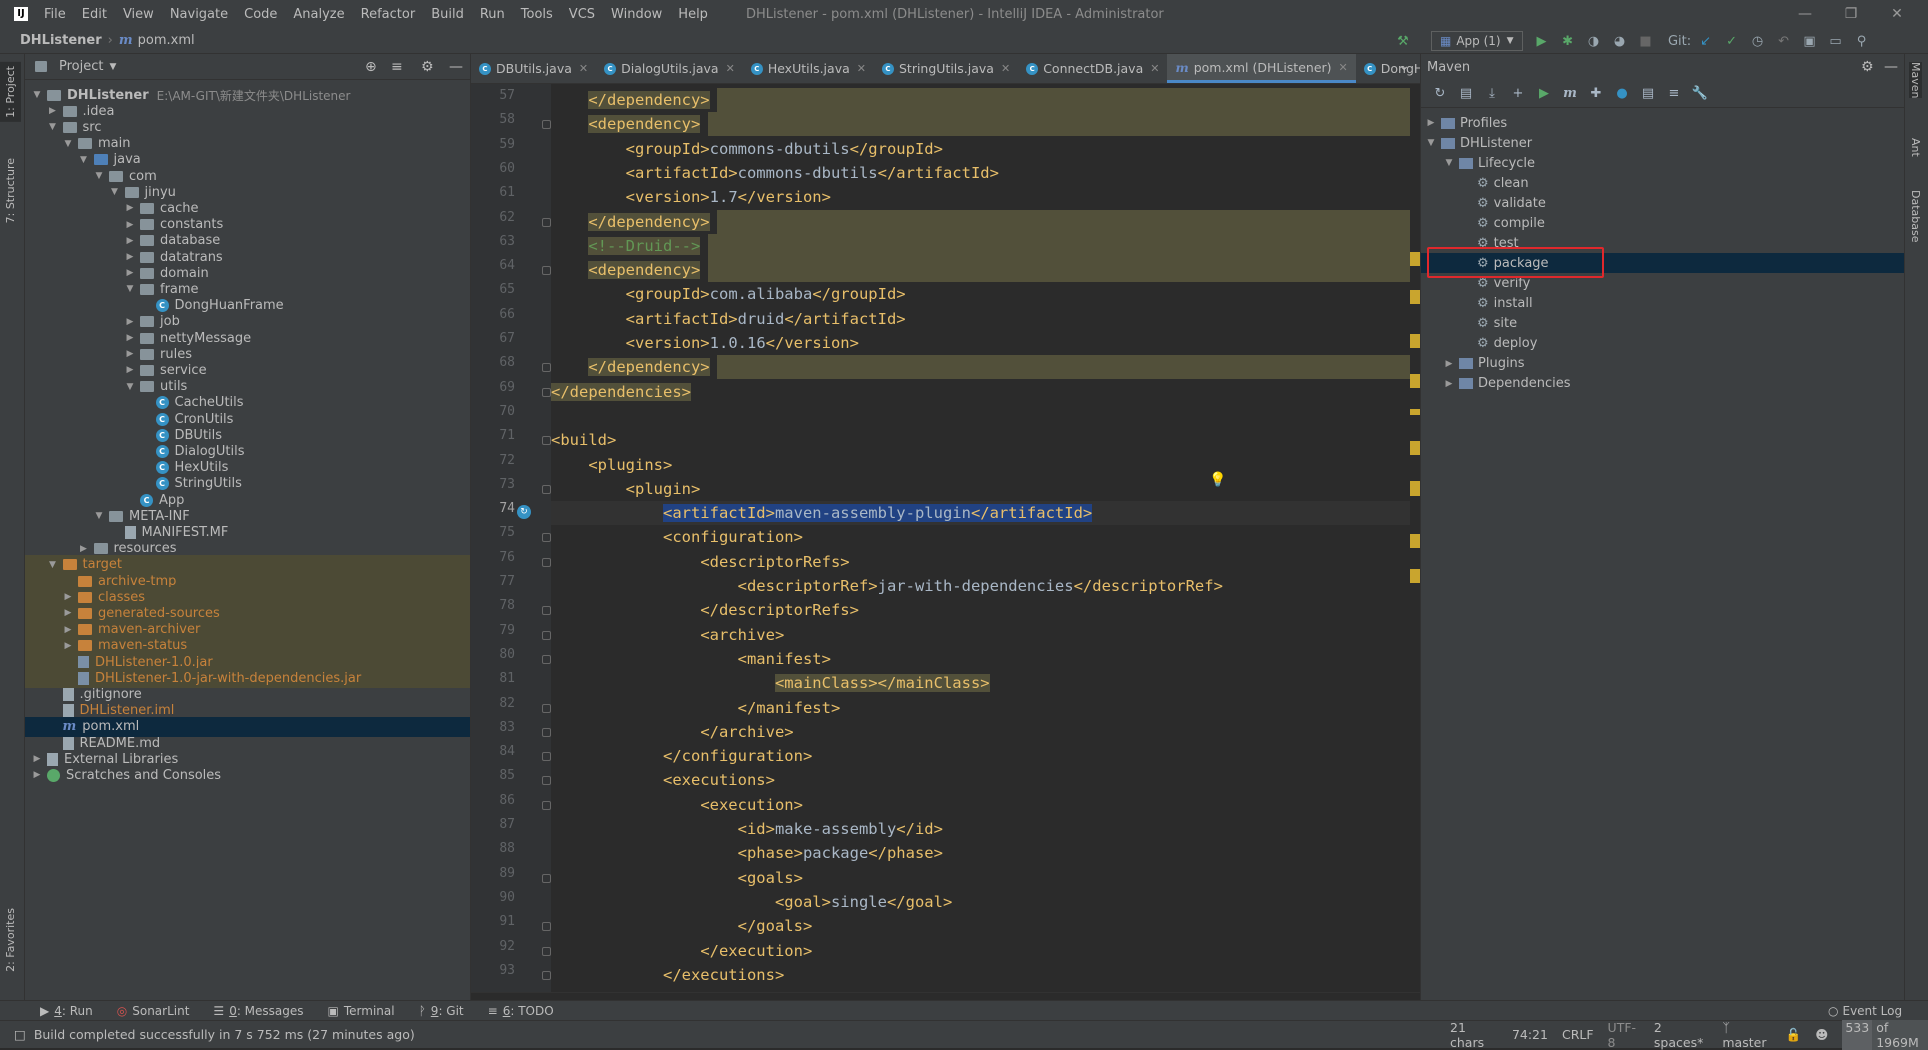 This screenshot has width=1928, height=1050. I want to click on skip-tests-icon: ●, so click(1622, 94).